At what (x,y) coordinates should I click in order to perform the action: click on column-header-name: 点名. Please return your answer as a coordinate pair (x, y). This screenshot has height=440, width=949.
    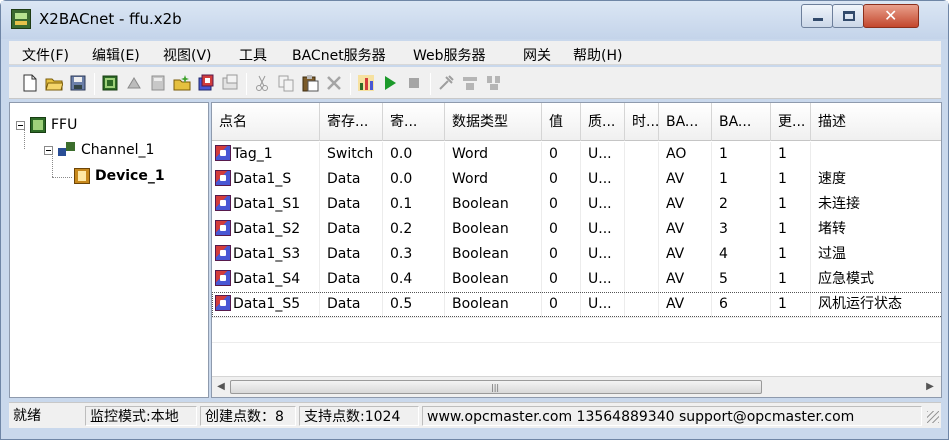
    Looking at the image, I should click on (266, 122).